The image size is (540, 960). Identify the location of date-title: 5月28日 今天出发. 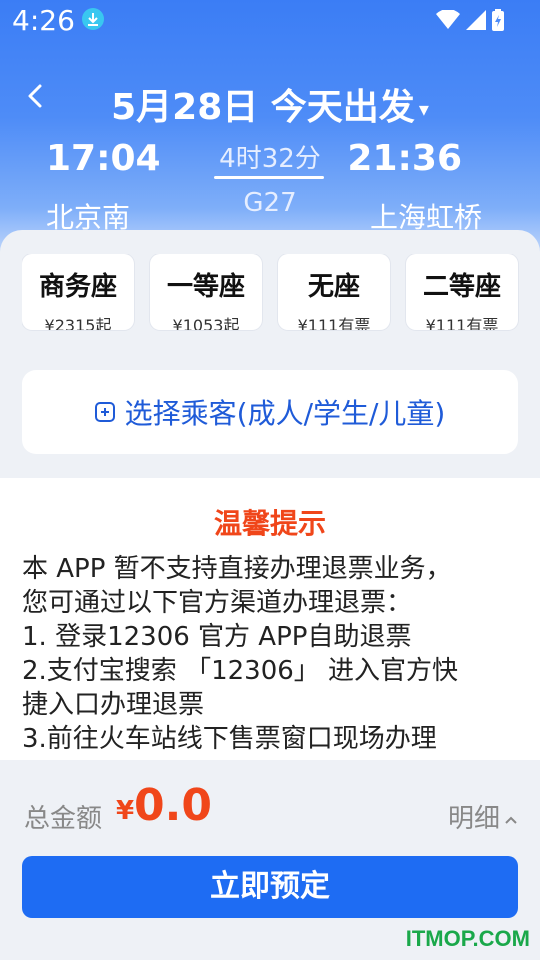
(263, 107).